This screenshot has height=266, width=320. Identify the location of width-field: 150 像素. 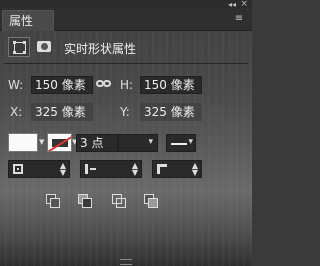
(62, 85).